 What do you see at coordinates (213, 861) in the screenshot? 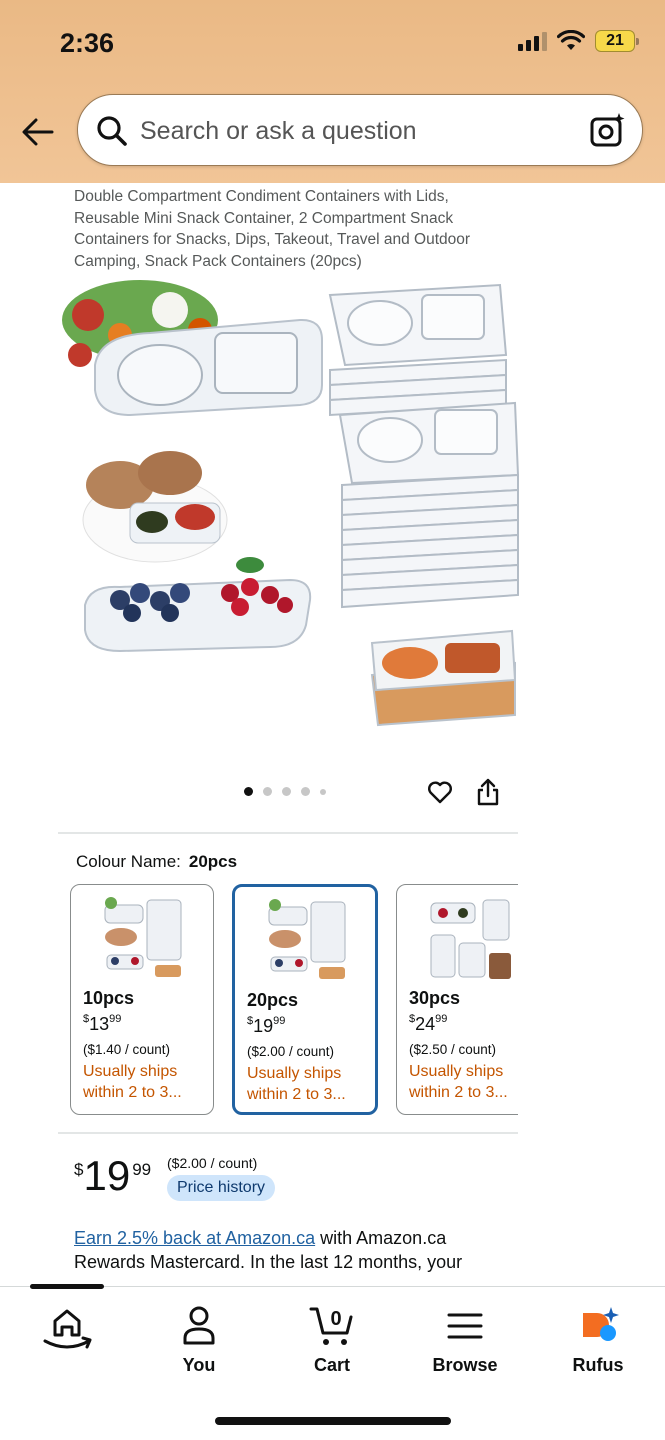
I see `colour-selected-value: 20pcs` at bounding box center [213, 861].